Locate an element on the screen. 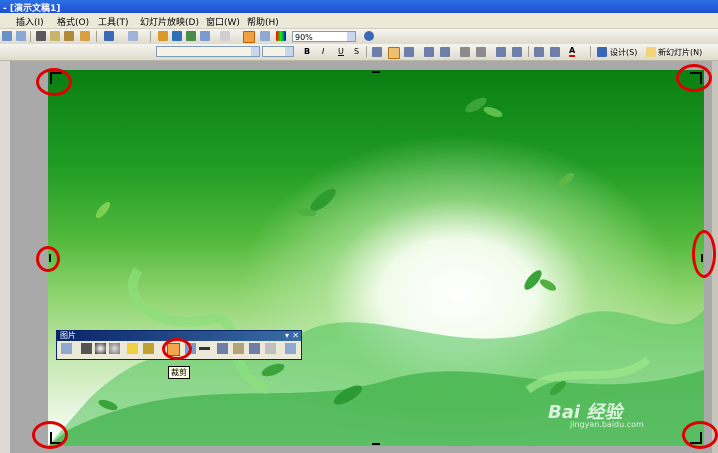 Image resolution: width=718 pixels, height=453 pixels. formatting-toolbar: B I U S A 设计(S) 新幻灯片(N) is located at coordinates (359, 52).